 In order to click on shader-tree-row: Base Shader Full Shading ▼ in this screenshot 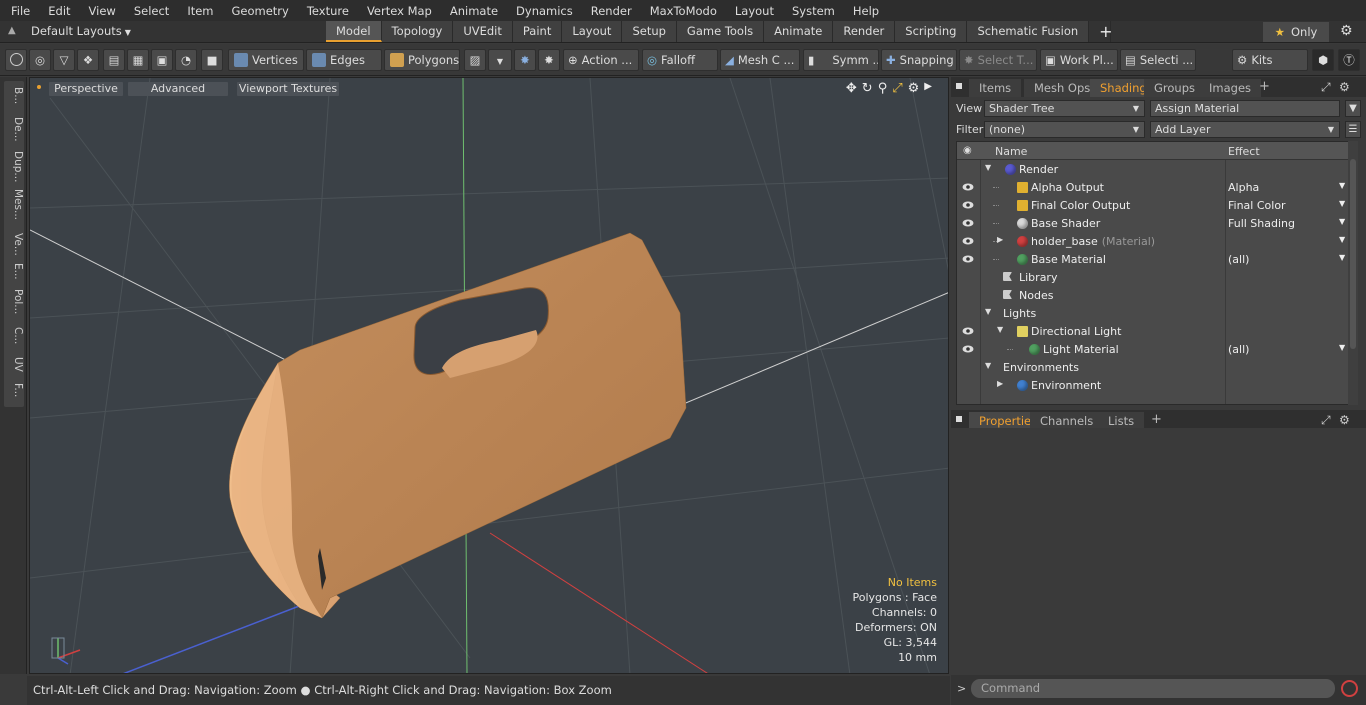, I will do `click(1152, 224)`.